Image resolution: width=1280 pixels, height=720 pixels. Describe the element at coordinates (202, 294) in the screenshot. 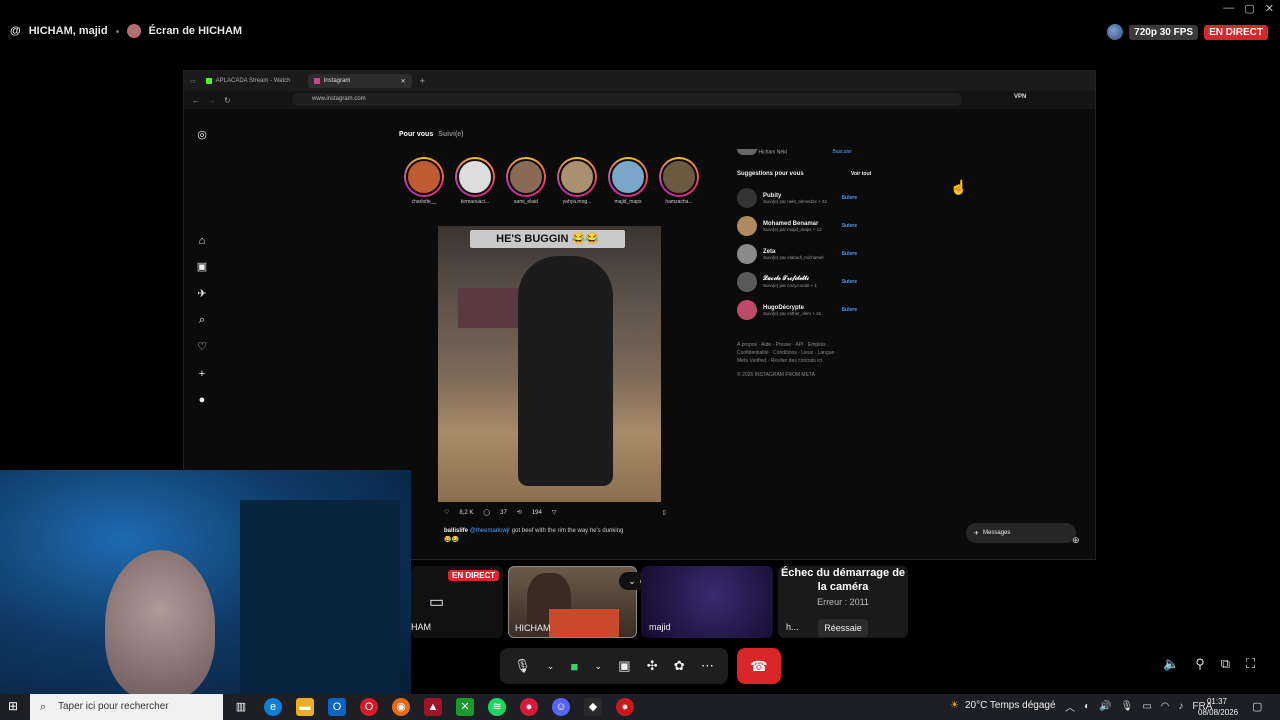

I see `messages-icon: ✈` at that location.